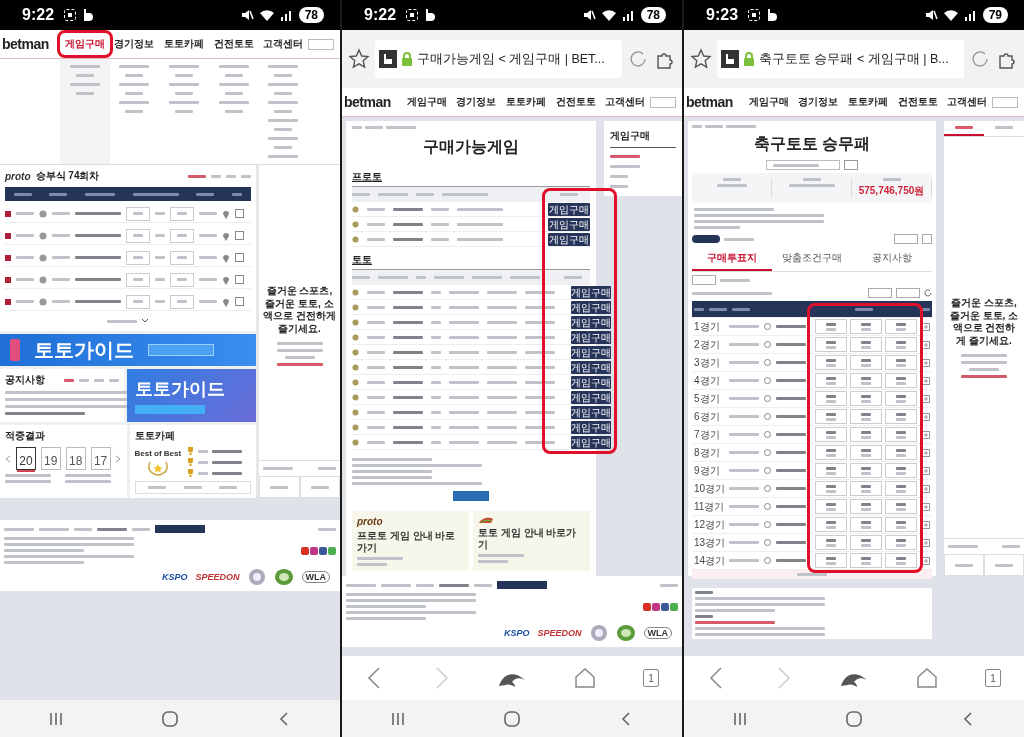 The width and height of the screenshot is (1024, 737). Describe the element at coordinates (100, 458) in the screenshot. I see `calendar-date: 17` at that location.